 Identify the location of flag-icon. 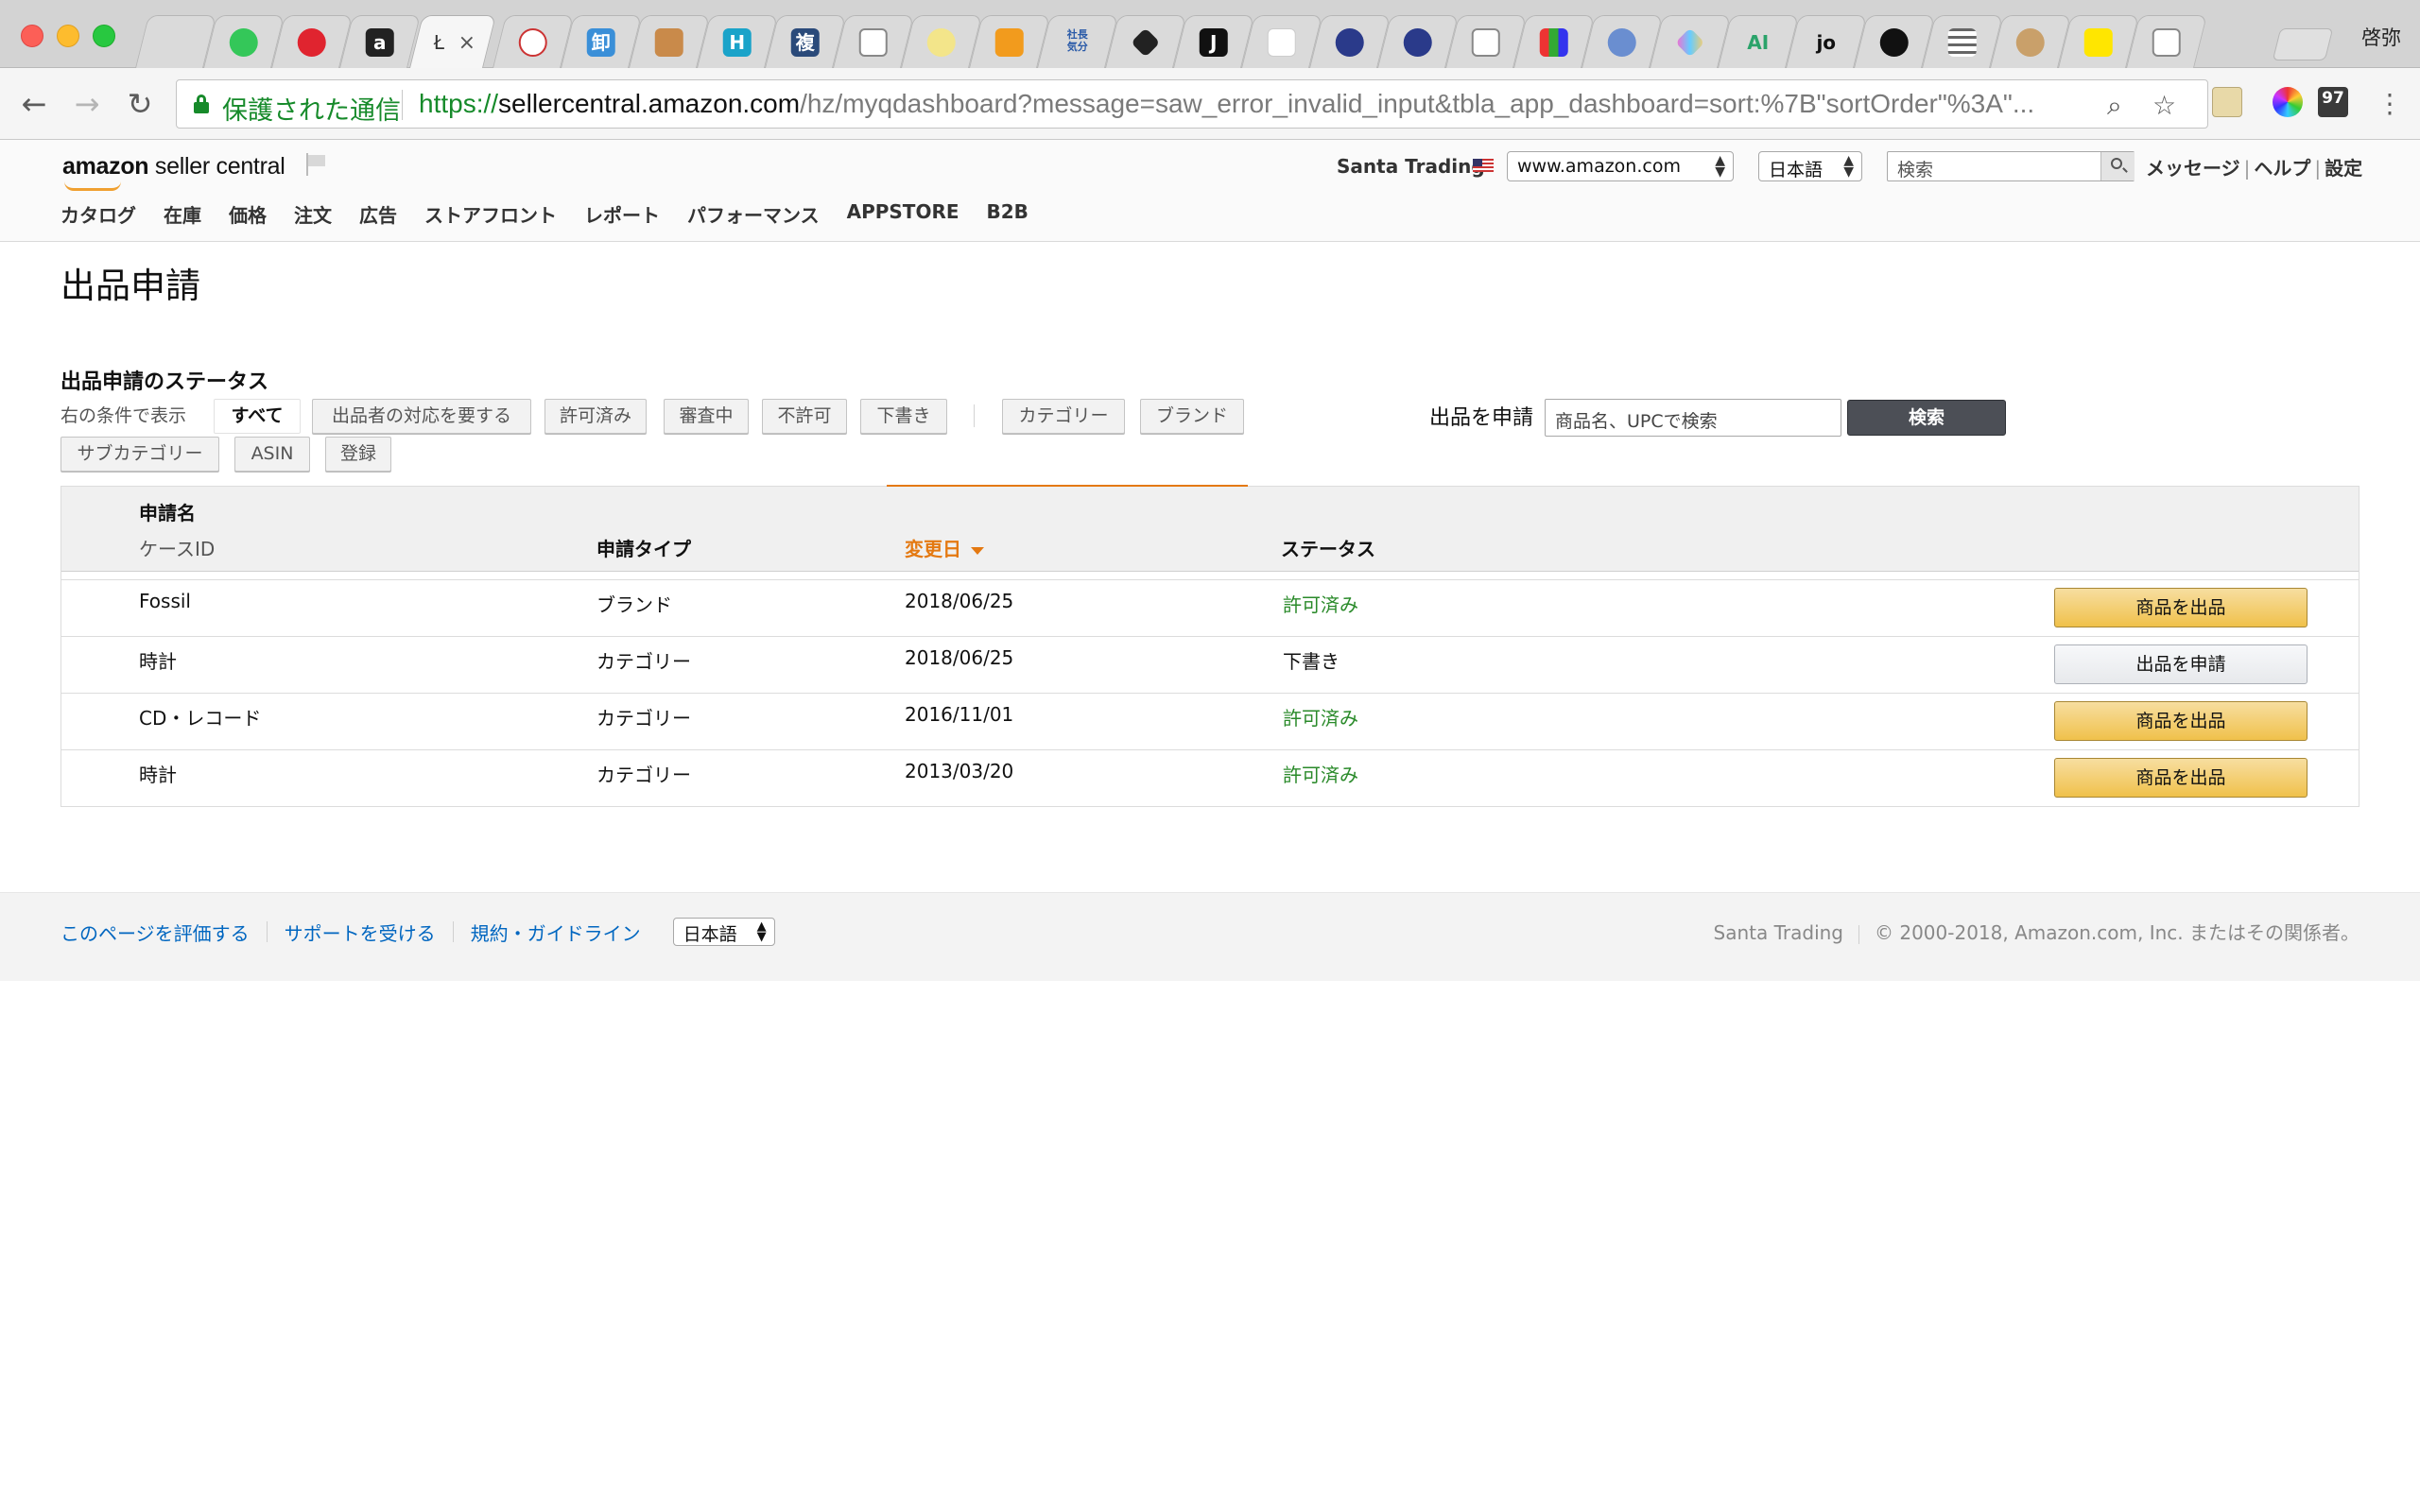
(316, 164).